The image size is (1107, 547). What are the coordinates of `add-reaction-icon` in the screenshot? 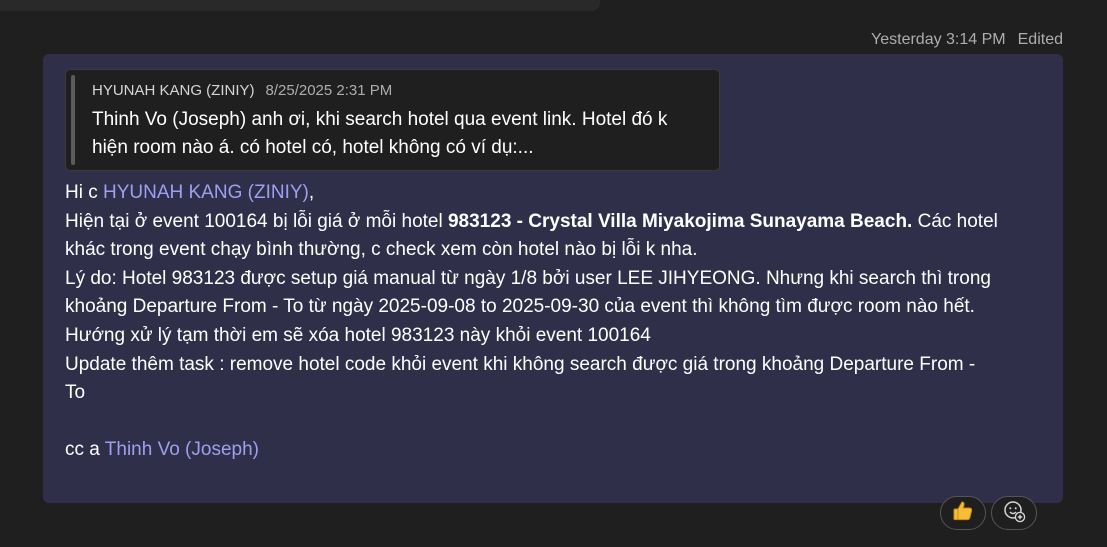 It's located at (1014, 513).